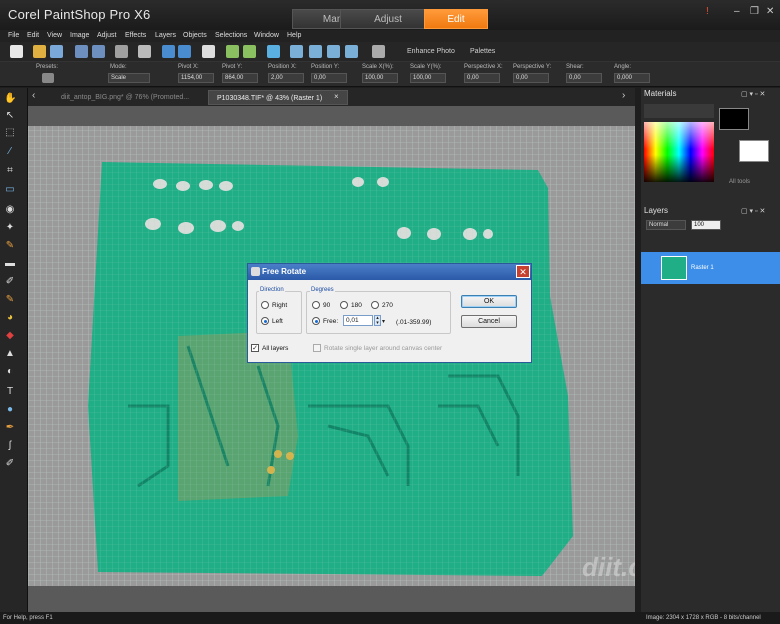 The height and width of the screenshot is (624, 780). Describe the element at coordinates (623, 95) in the screenshot. I see `tabs-right-arrow-icon: ›` at that location.